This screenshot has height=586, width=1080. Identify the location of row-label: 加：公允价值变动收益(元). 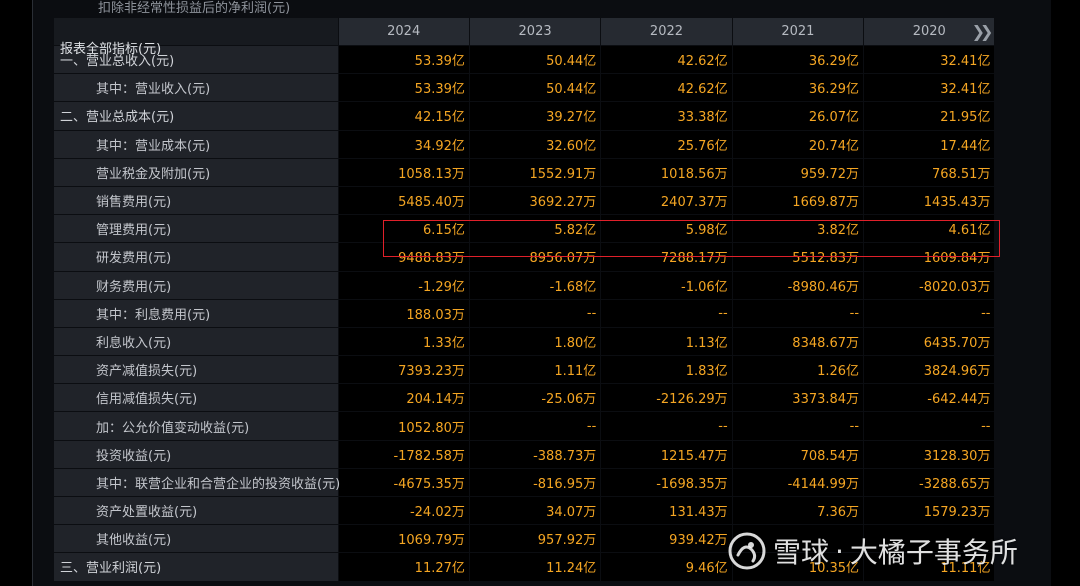
(196, 426).